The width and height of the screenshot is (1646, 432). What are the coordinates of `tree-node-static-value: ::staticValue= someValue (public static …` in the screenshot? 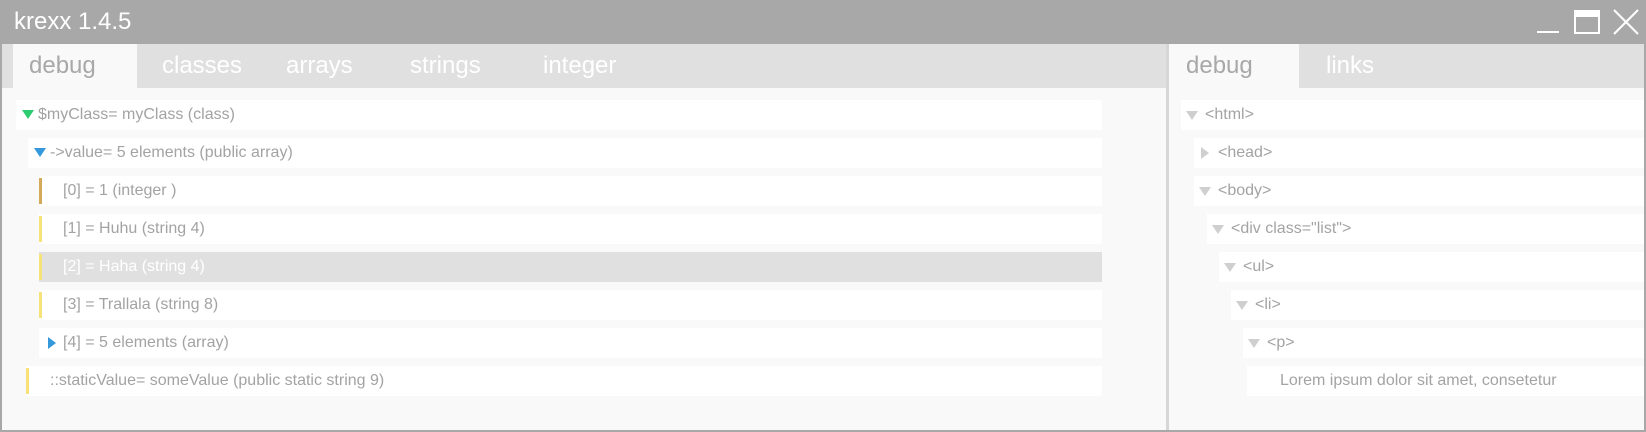 It's located at (564, 381).